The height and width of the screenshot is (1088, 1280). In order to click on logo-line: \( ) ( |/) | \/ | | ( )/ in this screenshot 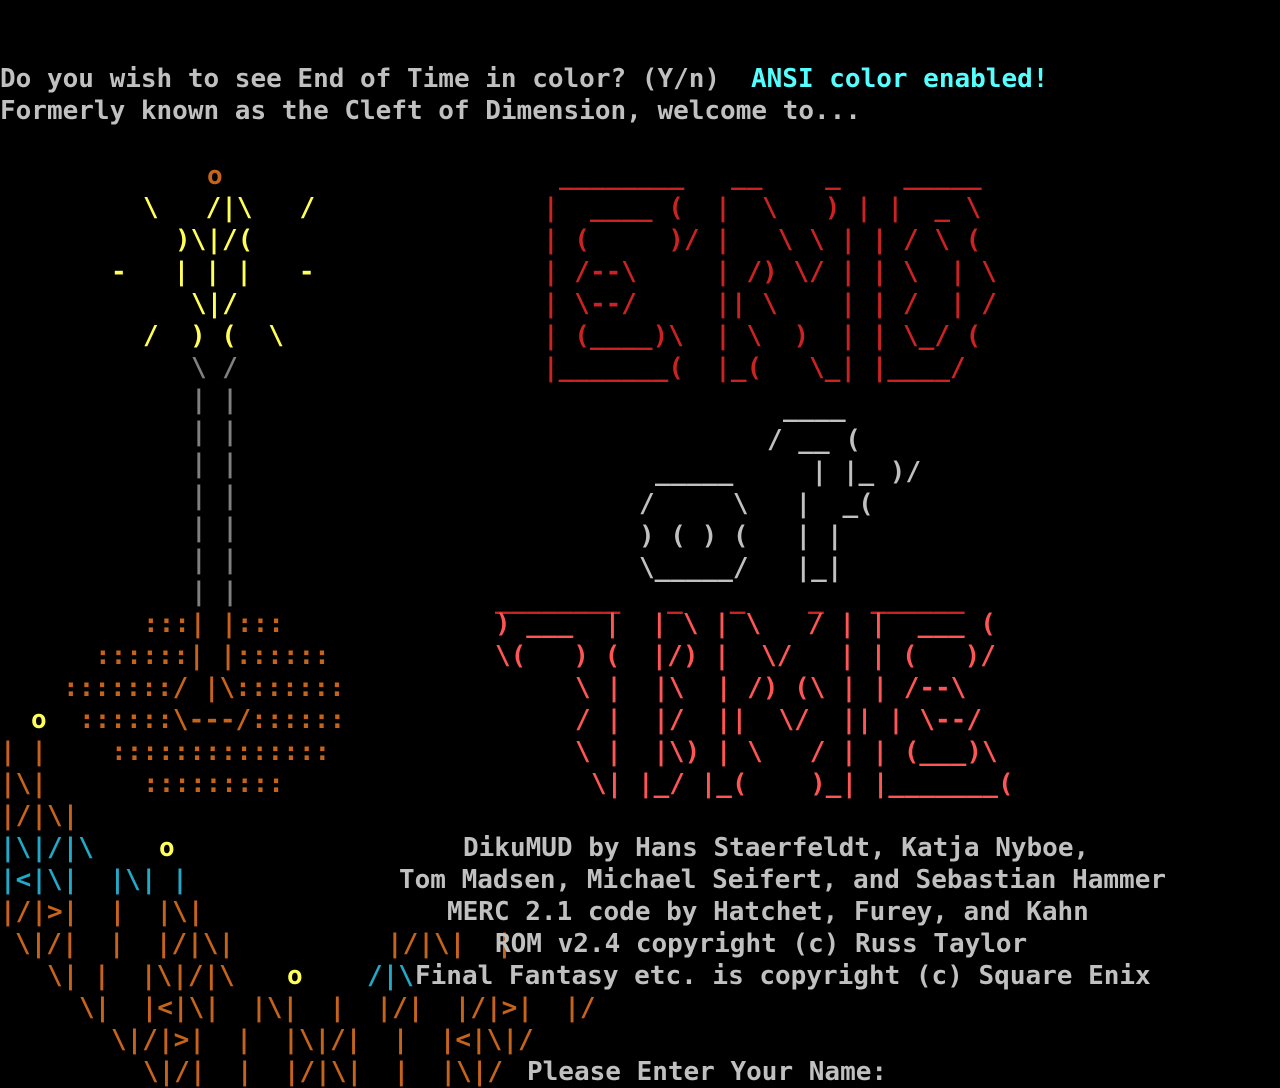, I will do `click(745, 656)`.